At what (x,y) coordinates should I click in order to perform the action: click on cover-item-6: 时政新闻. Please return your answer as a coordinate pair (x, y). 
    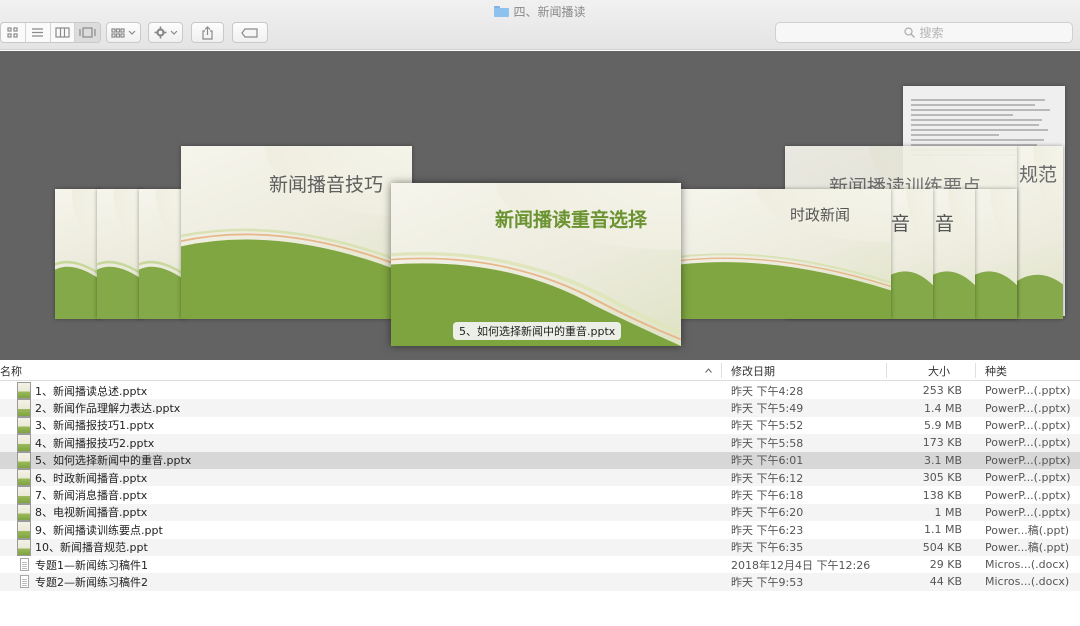
    Looking at the image, I should click on (786, 254).